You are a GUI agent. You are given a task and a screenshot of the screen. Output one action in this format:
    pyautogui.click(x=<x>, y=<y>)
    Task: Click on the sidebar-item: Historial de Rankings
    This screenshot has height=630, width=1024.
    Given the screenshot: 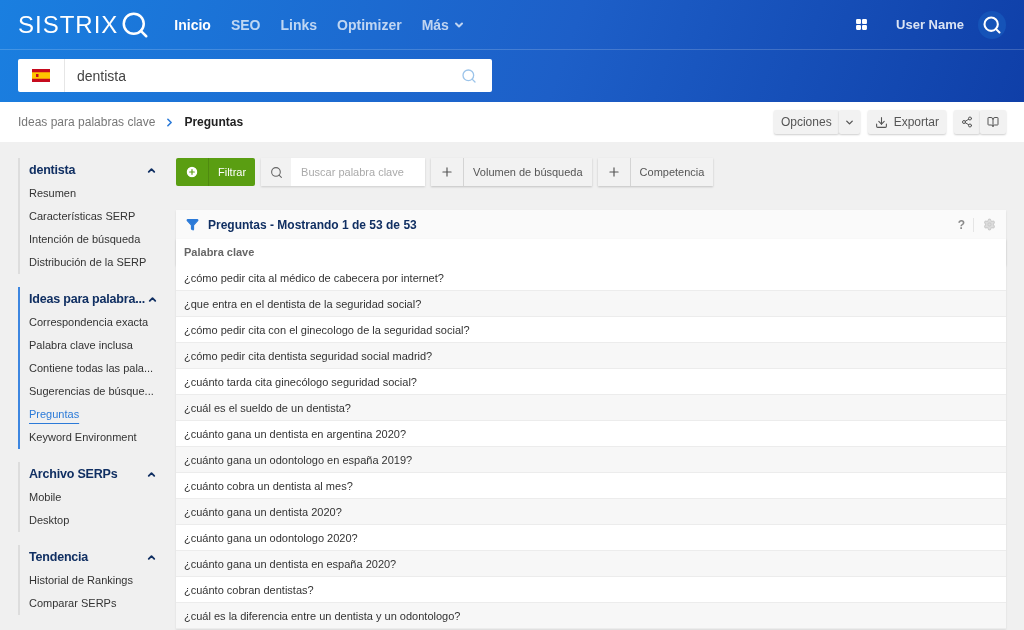 What is the action you would take?
    pyautogui.click(x=81, y=580)
    